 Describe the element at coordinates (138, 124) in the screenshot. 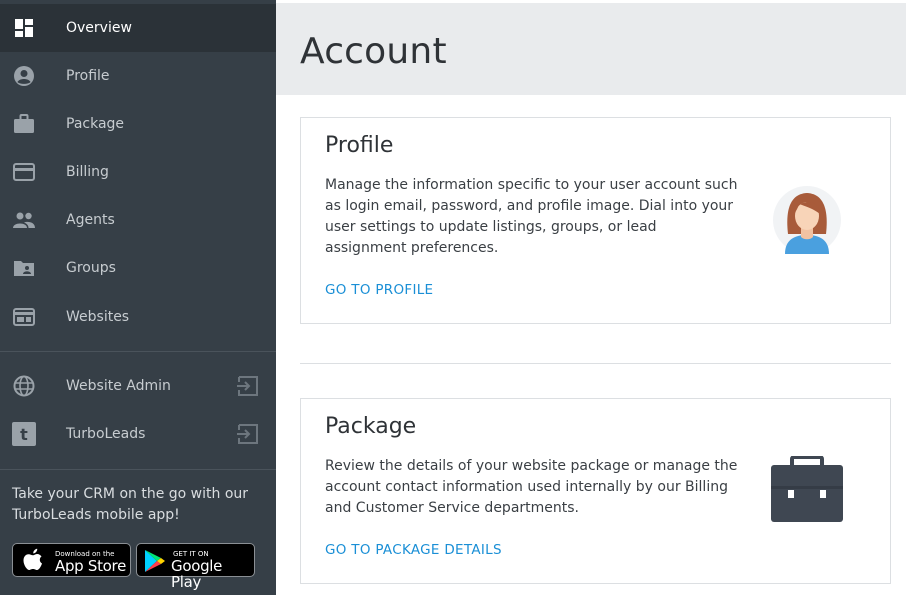

I see `sidebar-item-package: Package` at that location.